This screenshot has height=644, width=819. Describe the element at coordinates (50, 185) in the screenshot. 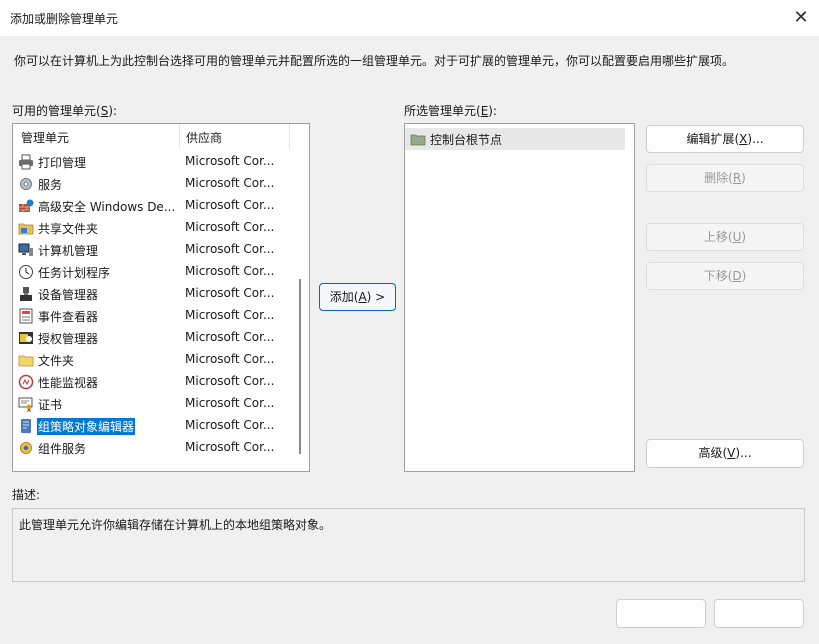

I see `list-item-label: 服务` at that location.